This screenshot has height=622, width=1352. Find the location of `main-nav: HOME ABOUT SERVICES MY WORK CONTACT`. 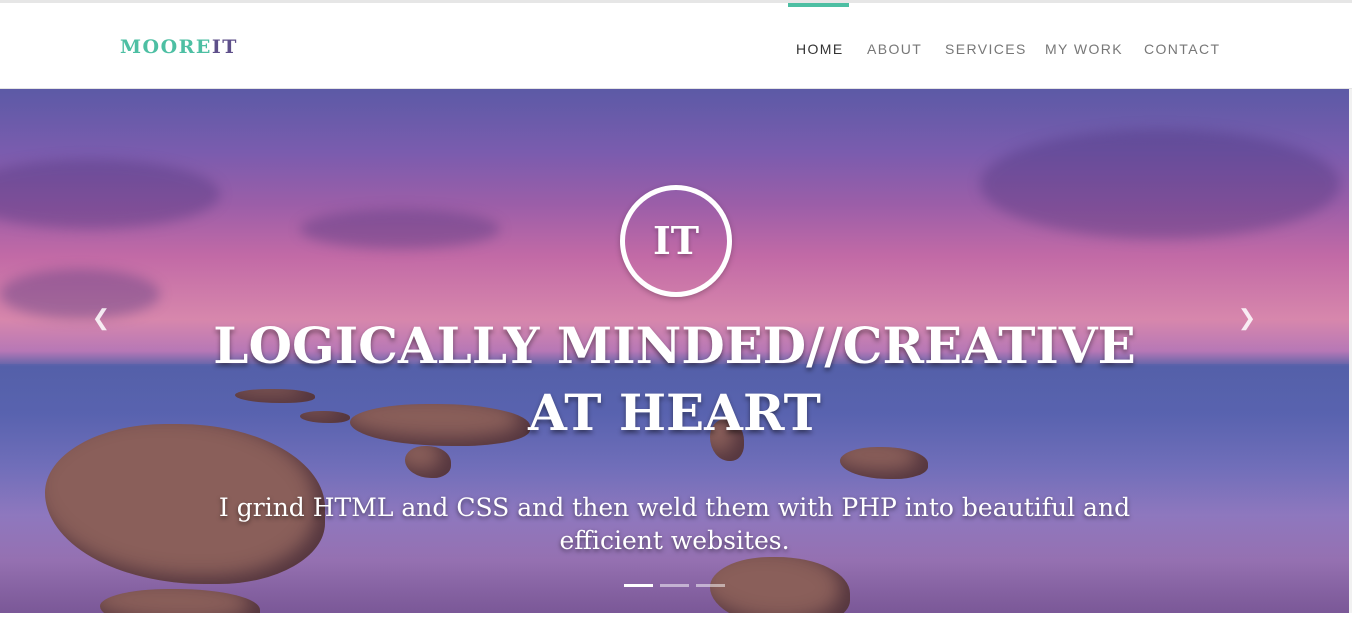

main-nav: HOME ABOUT SERVICES MY WORK CONTACT is located at coordinates (676, 46).